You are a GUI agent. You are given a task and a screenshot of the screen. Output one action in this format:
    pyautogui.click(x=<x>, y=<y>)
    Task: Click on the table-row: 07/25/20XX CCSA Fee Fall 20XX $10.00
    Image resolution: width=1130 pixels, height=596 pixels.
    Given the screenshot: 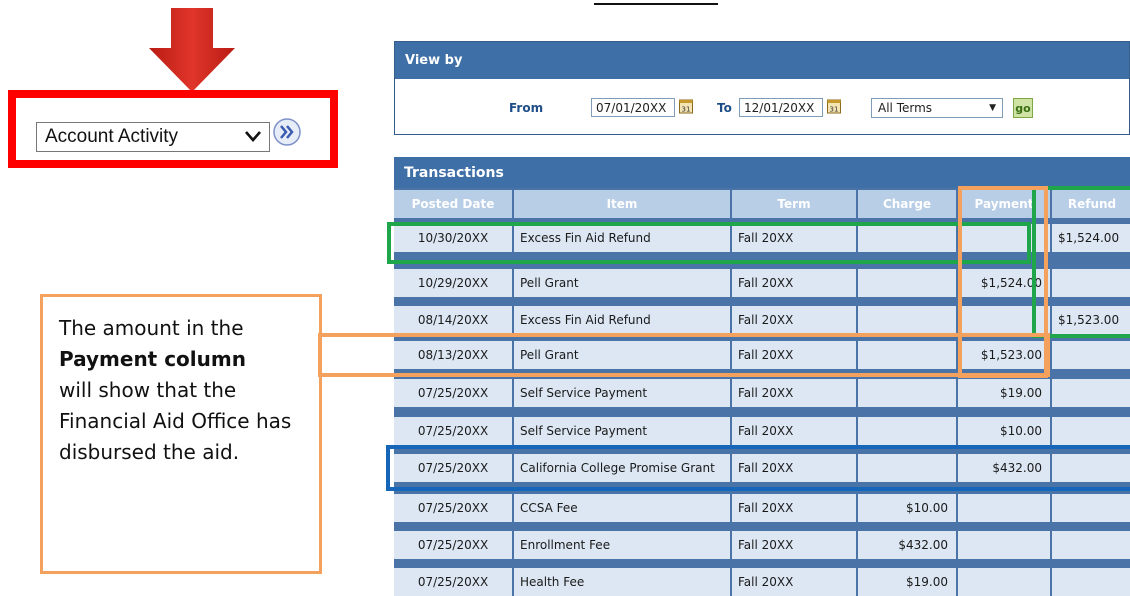 What is the action you would take?
    pyautogui.click(x=762, y=508)
    